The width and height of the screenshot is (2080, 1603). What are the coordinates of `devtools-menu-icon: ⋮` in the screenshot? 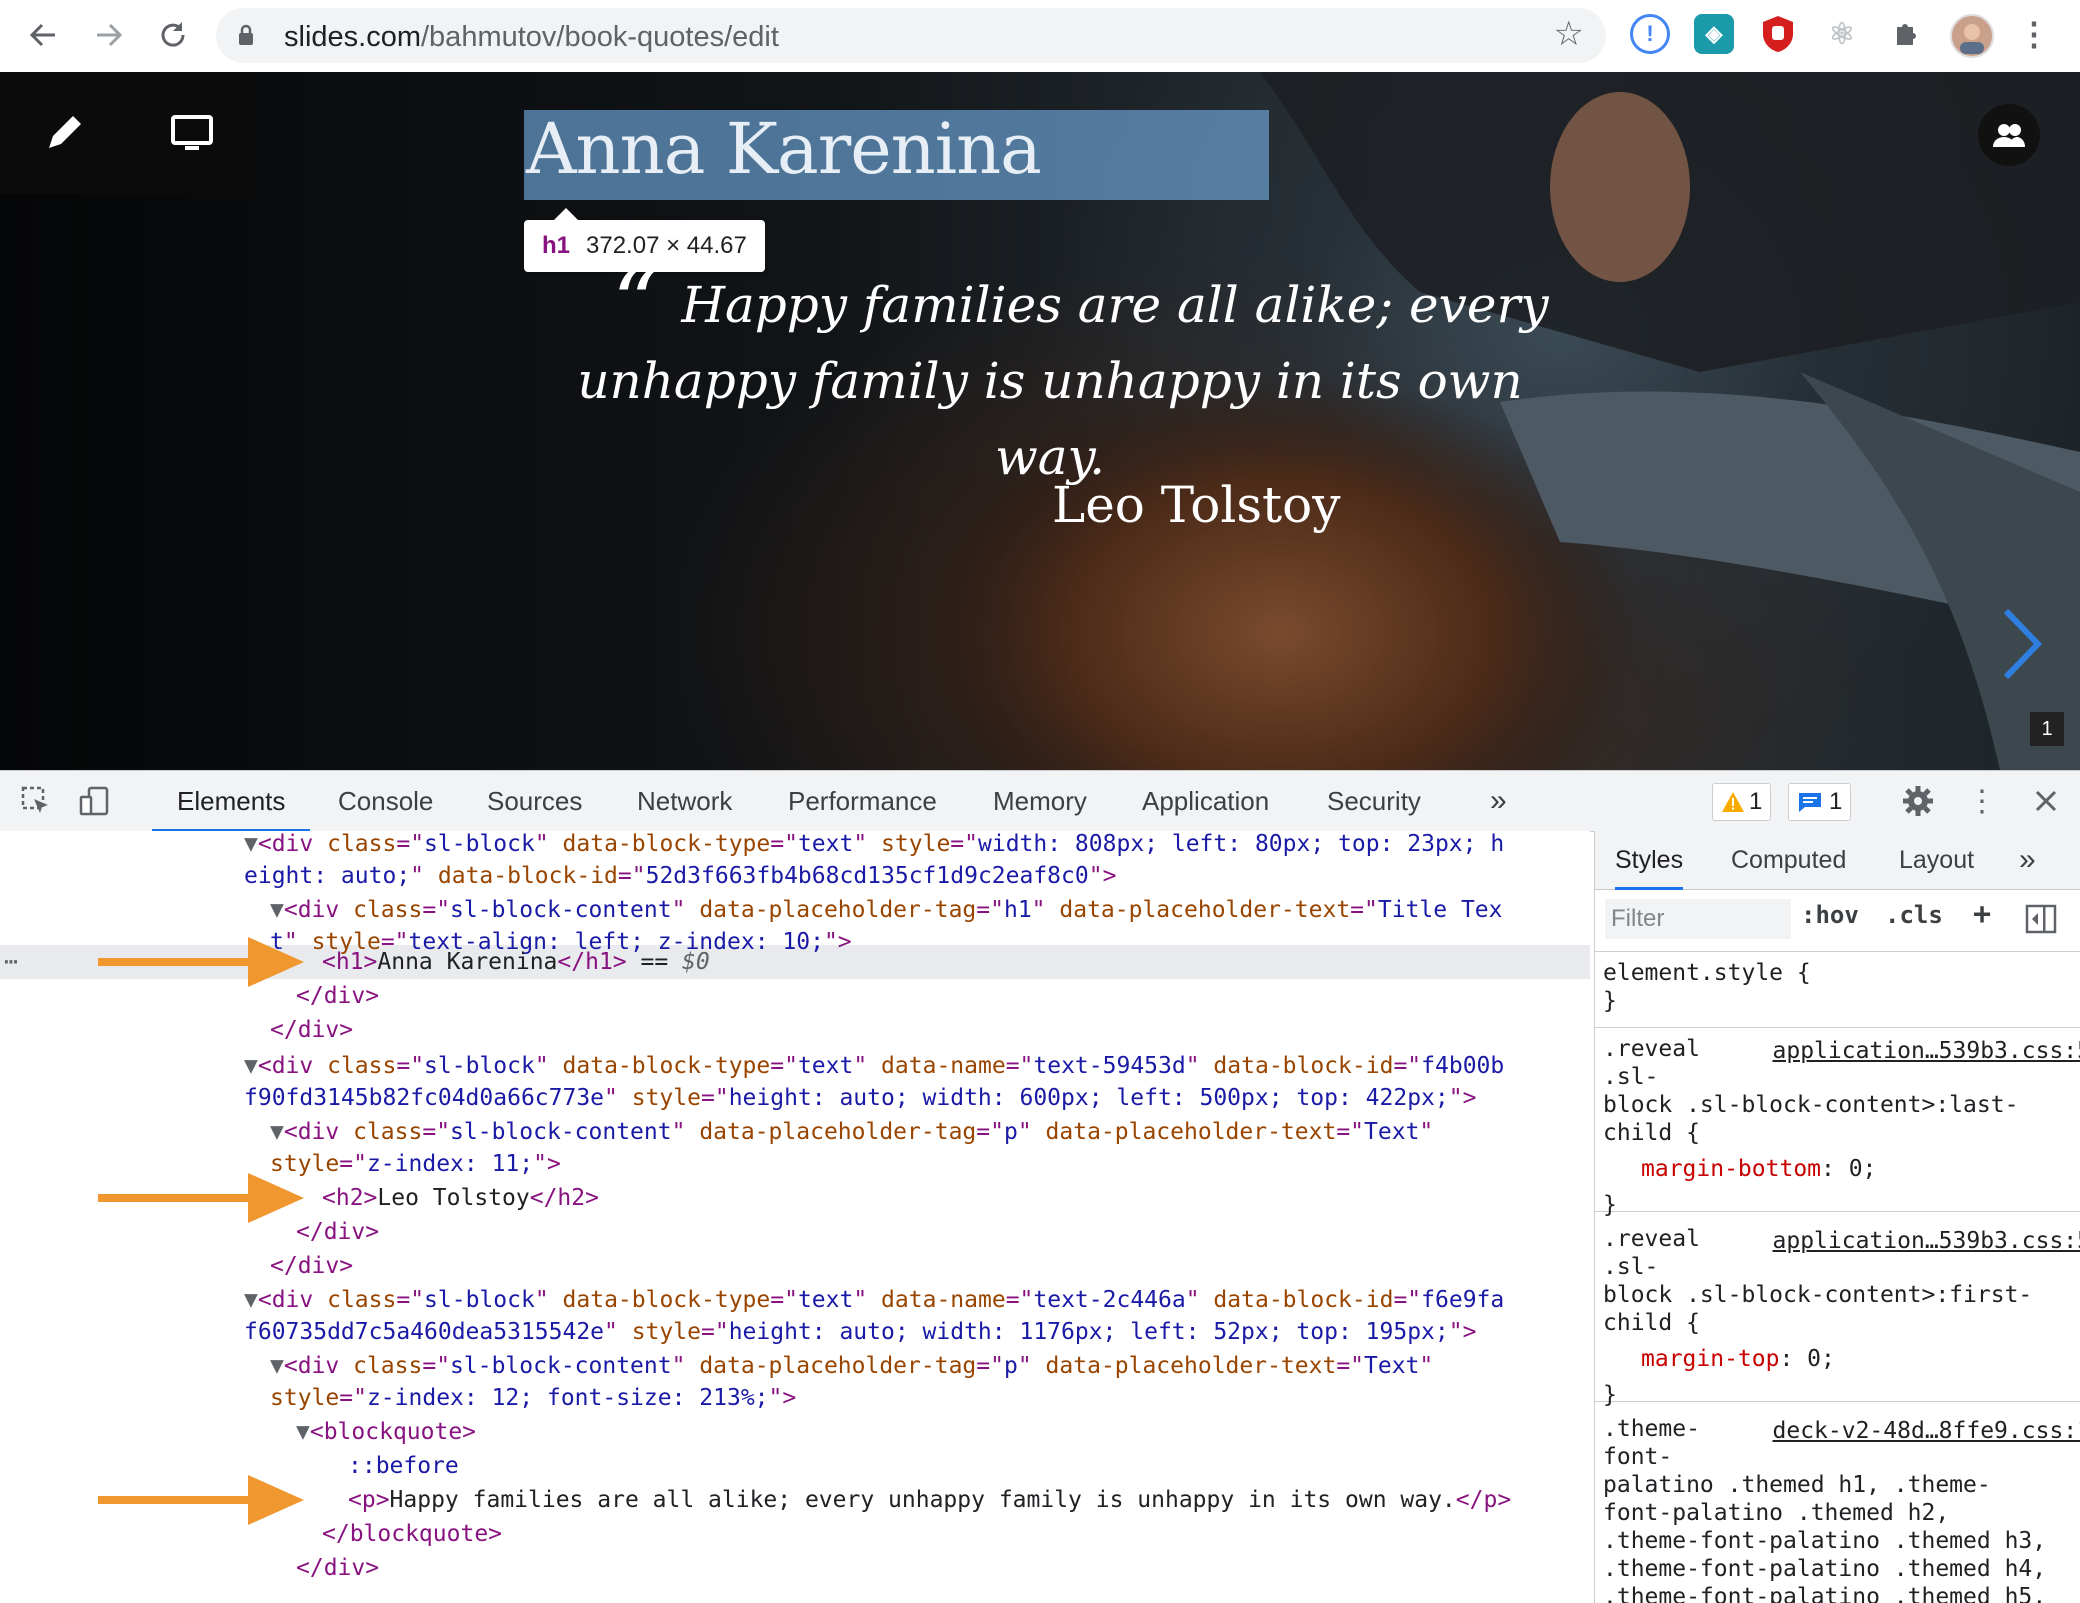 It's located at (1982, 801).